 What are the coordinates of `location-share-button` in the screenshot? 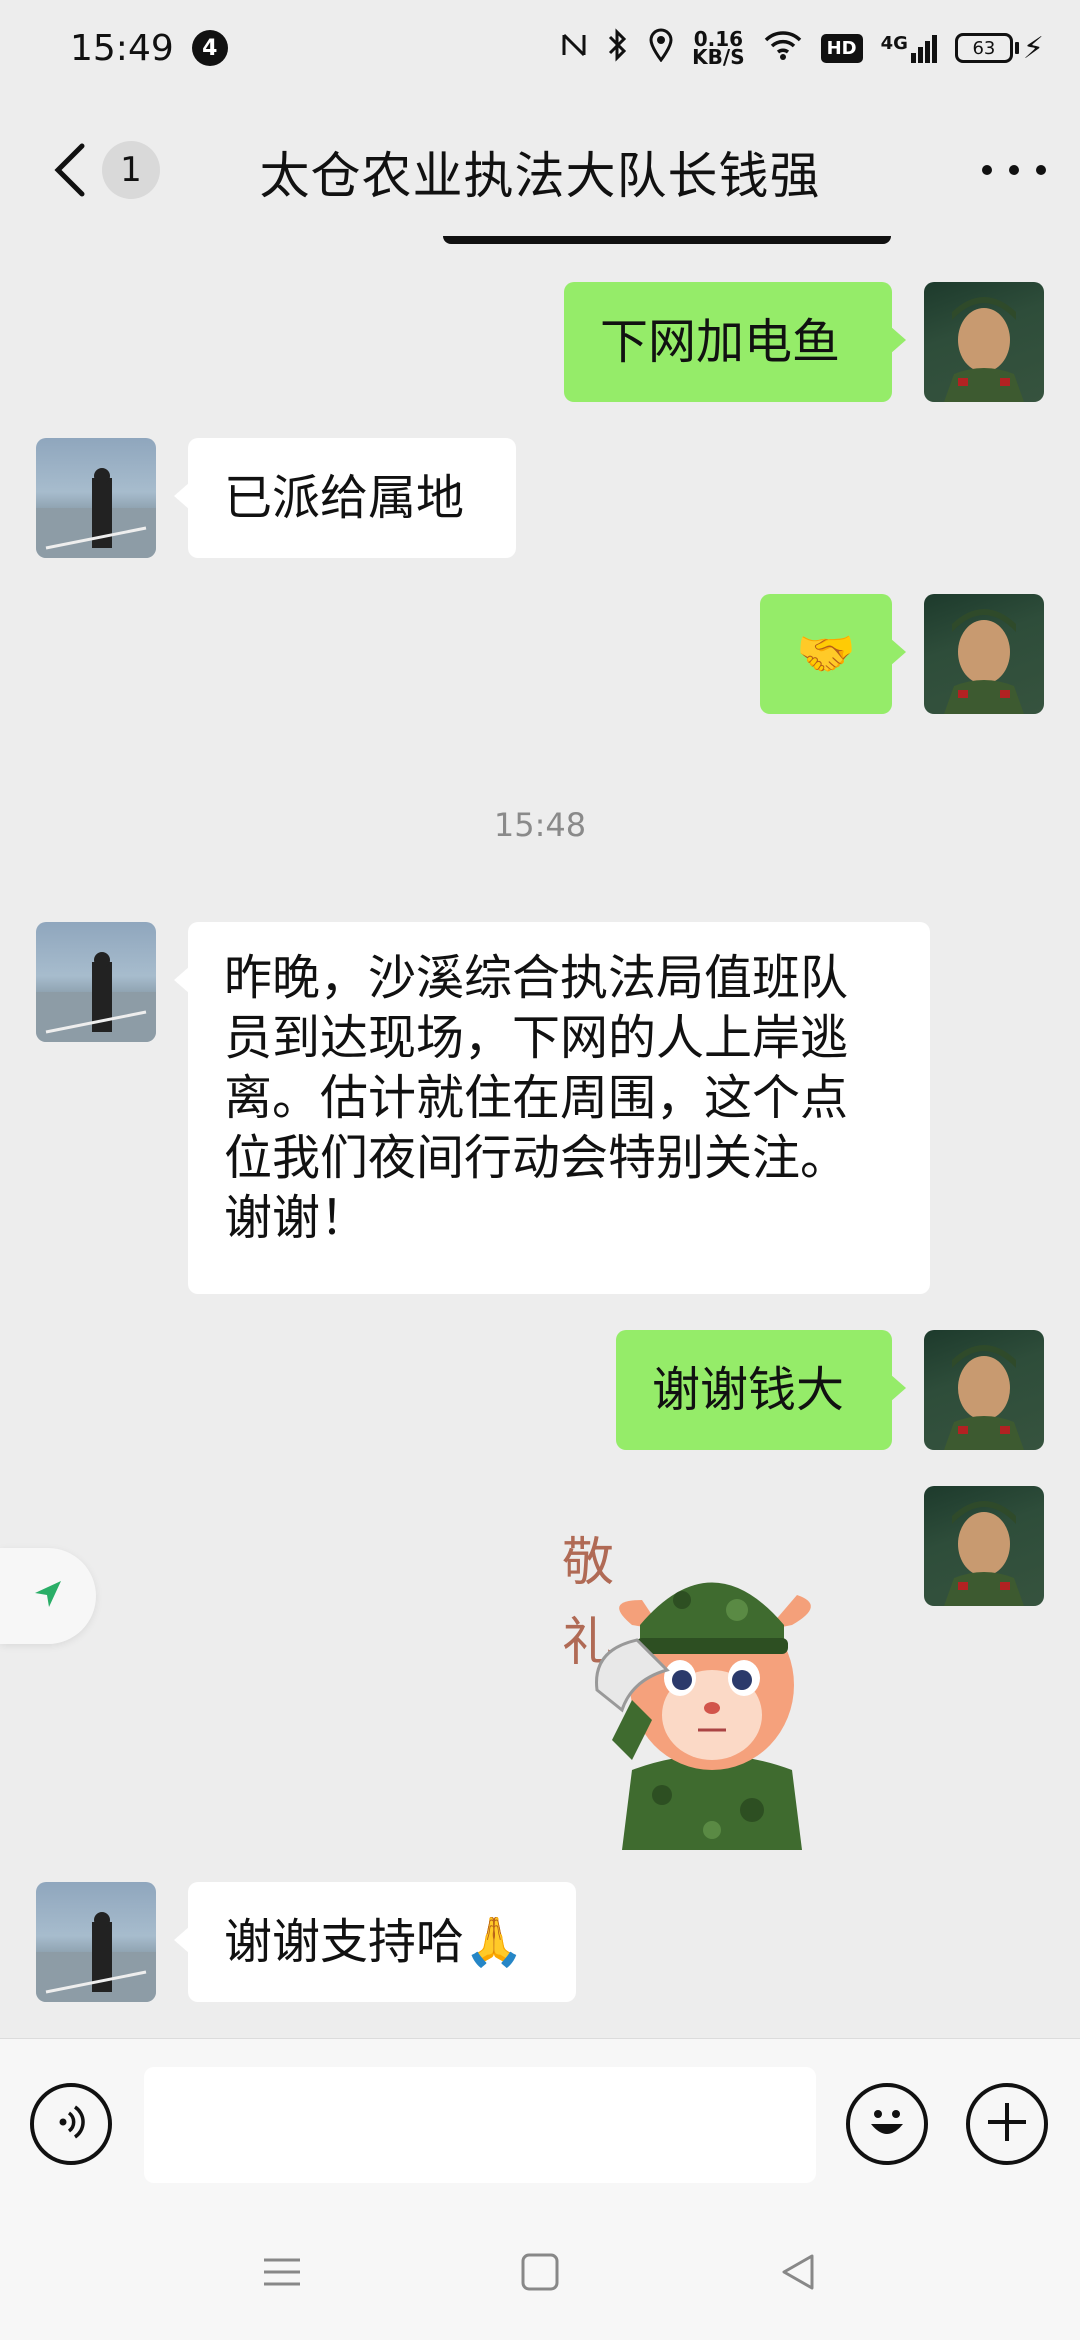 It's located at (48, 1596).